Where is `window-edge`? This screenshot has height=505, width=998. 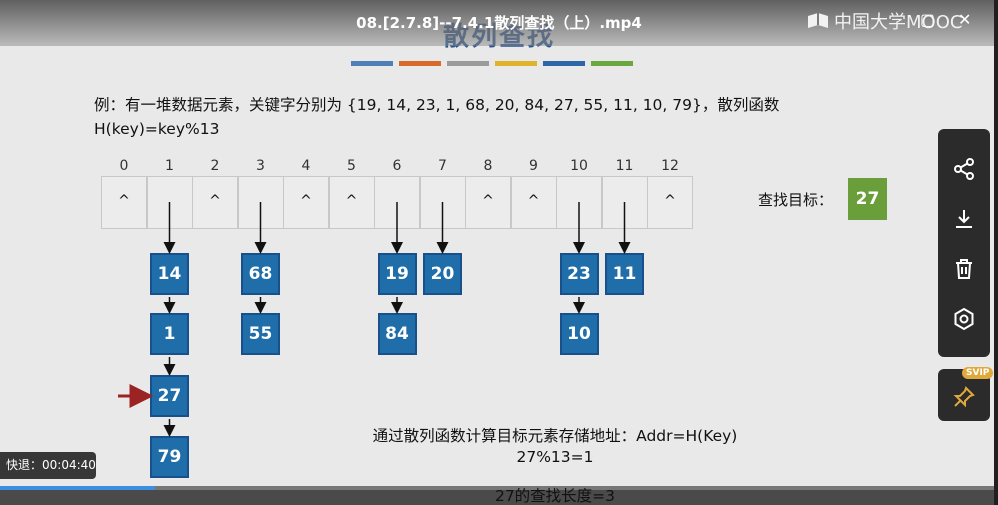
window-edge is located at coordinates (996, 252).